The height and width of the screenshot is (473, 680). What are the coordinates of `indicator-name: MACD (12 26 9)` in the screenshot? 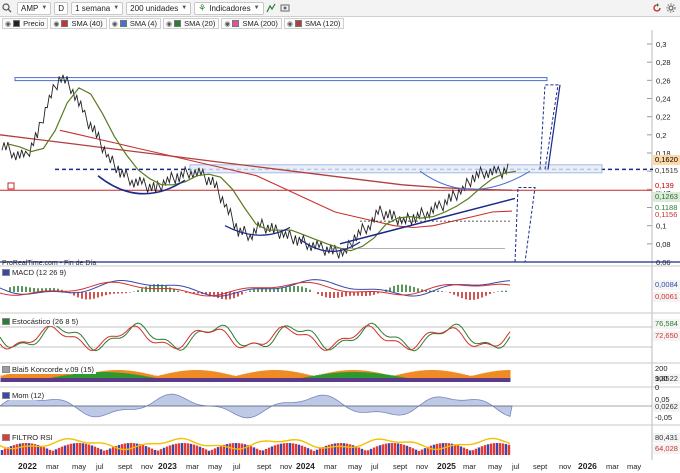 It's located at (39, 272).